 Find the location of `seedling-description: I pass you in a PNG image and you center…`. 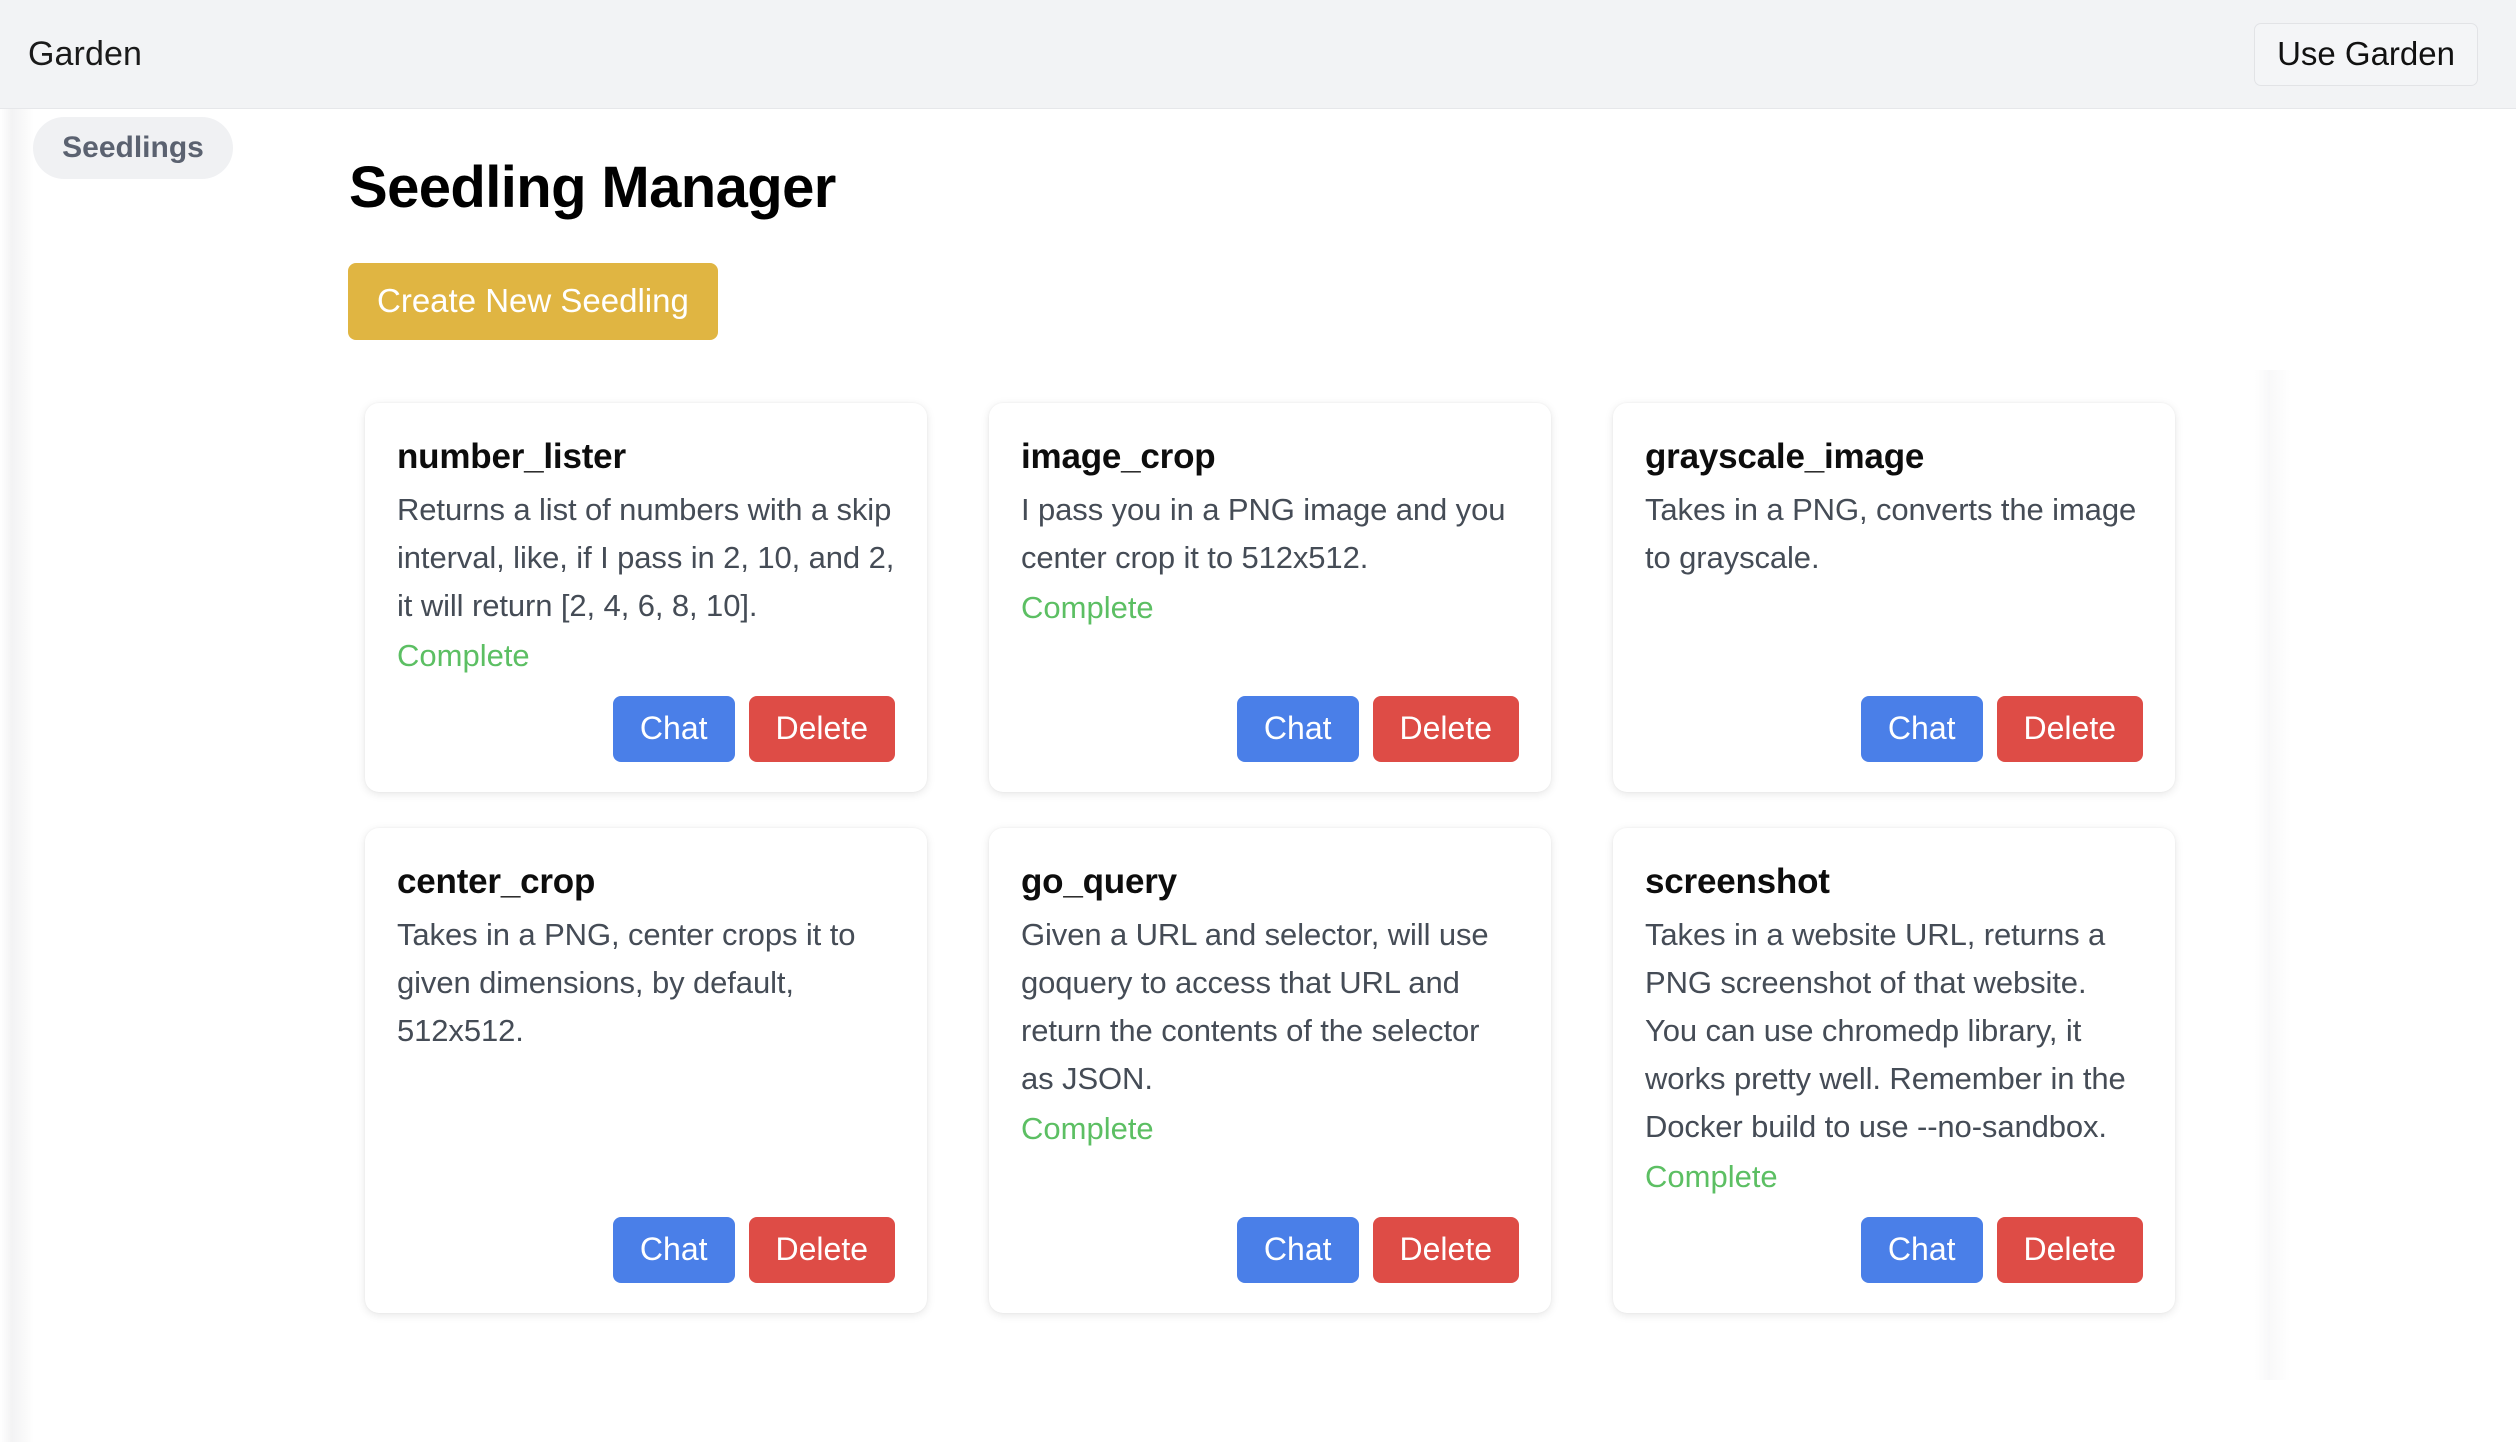

seedling-description: I pass you in a PNG image and you center… is located at coordinates (1263, 533).